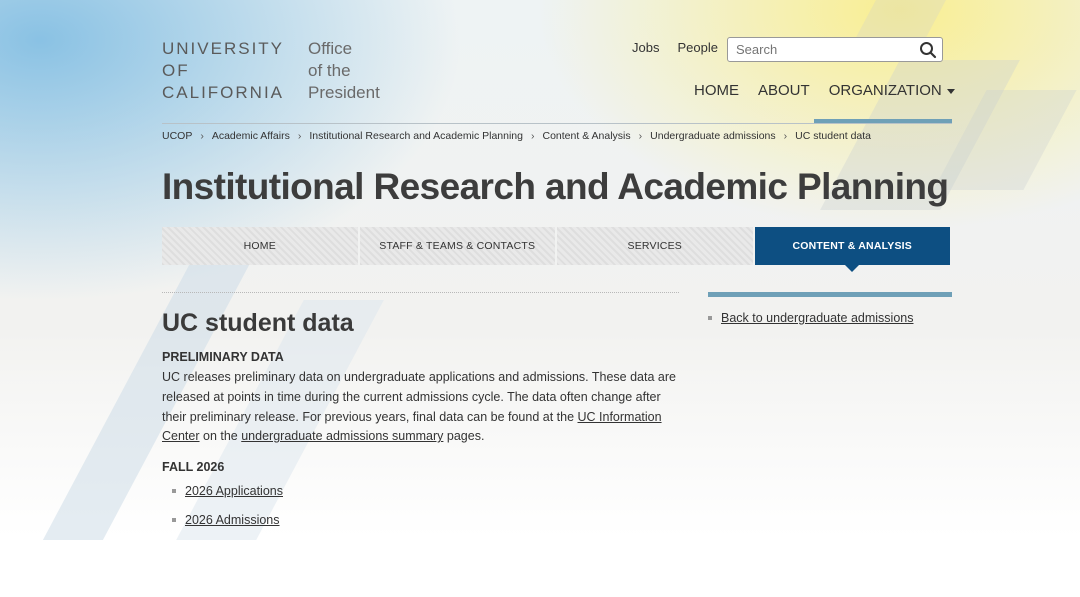 The image size is (1080, 597). I want to click on breadcrumb-ucop: UCOP, so click(177, 136).